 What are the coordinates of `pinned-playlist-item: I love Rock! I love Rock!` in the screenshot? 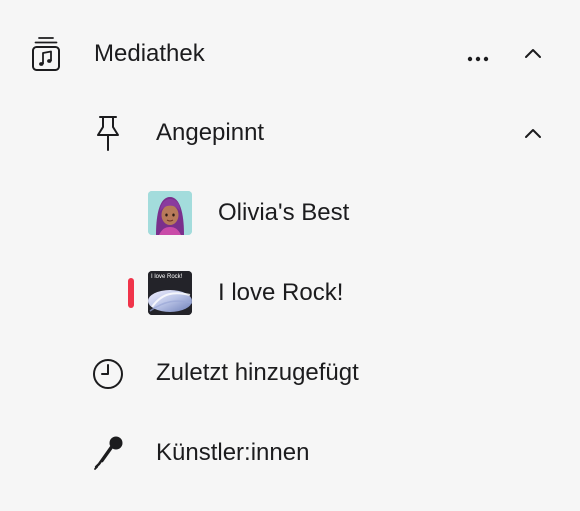 It's located at (290, 293).